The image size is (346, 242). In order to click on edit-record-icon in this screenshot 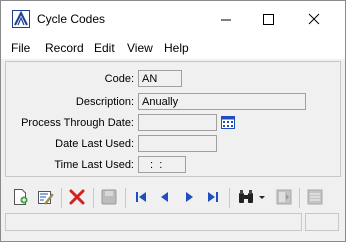, I will do `click(45, 197)`.